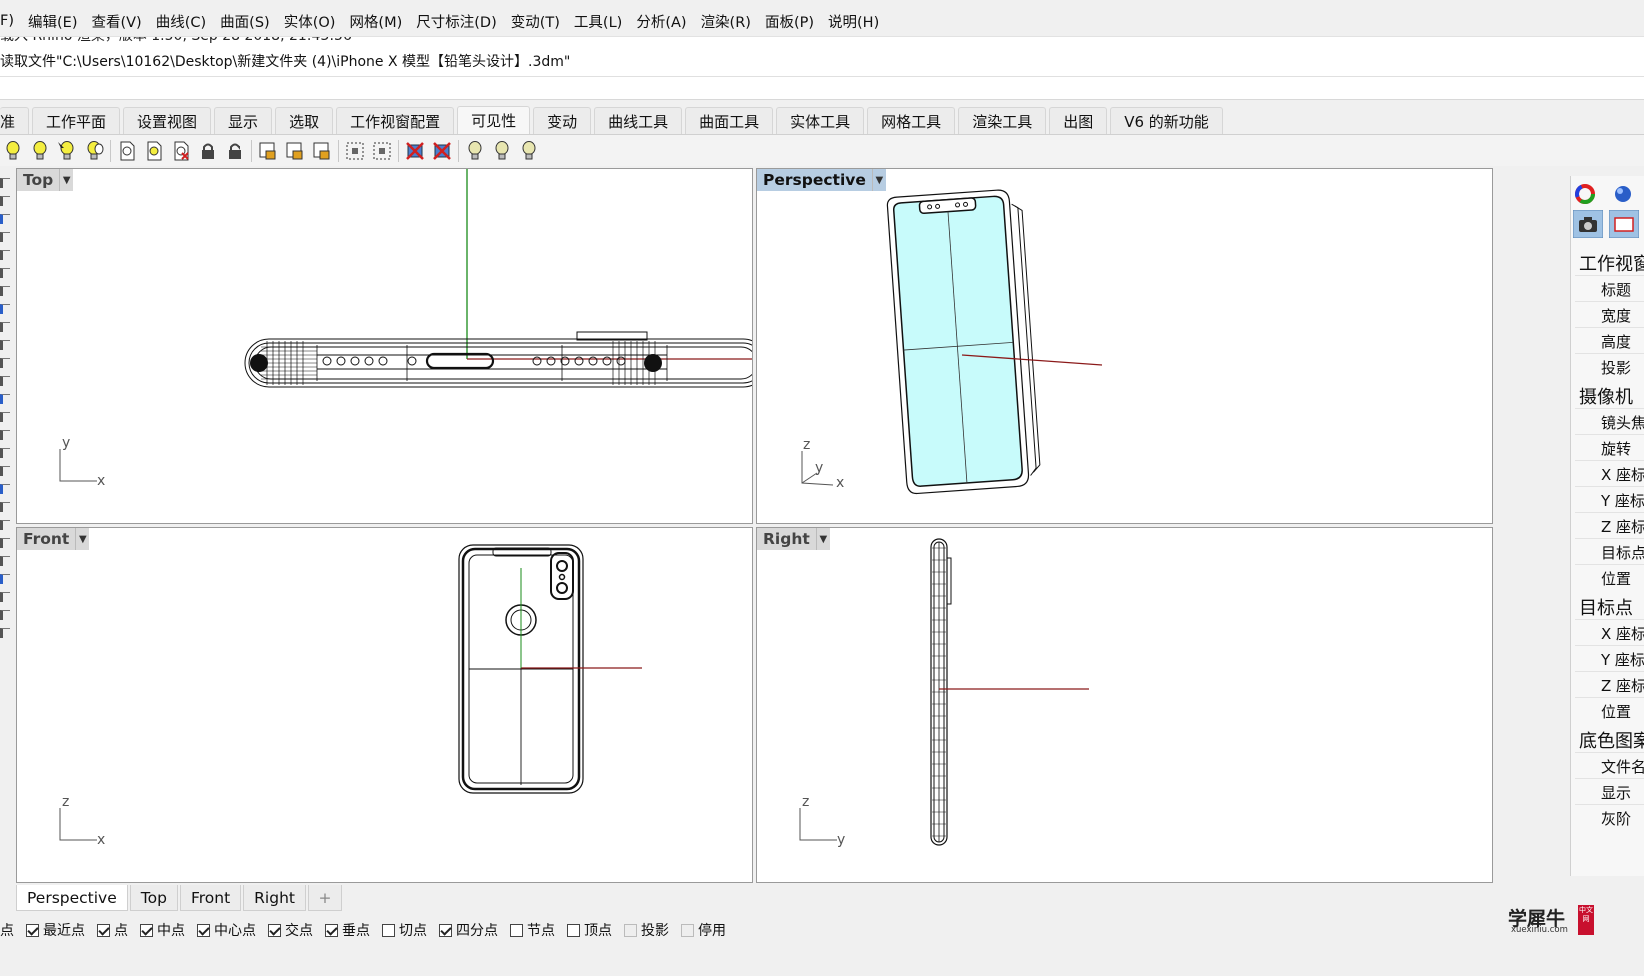 Image resolution: width=1644 pixels, height=976 pixels. I want to click on lock-icon, so click(208, 151).